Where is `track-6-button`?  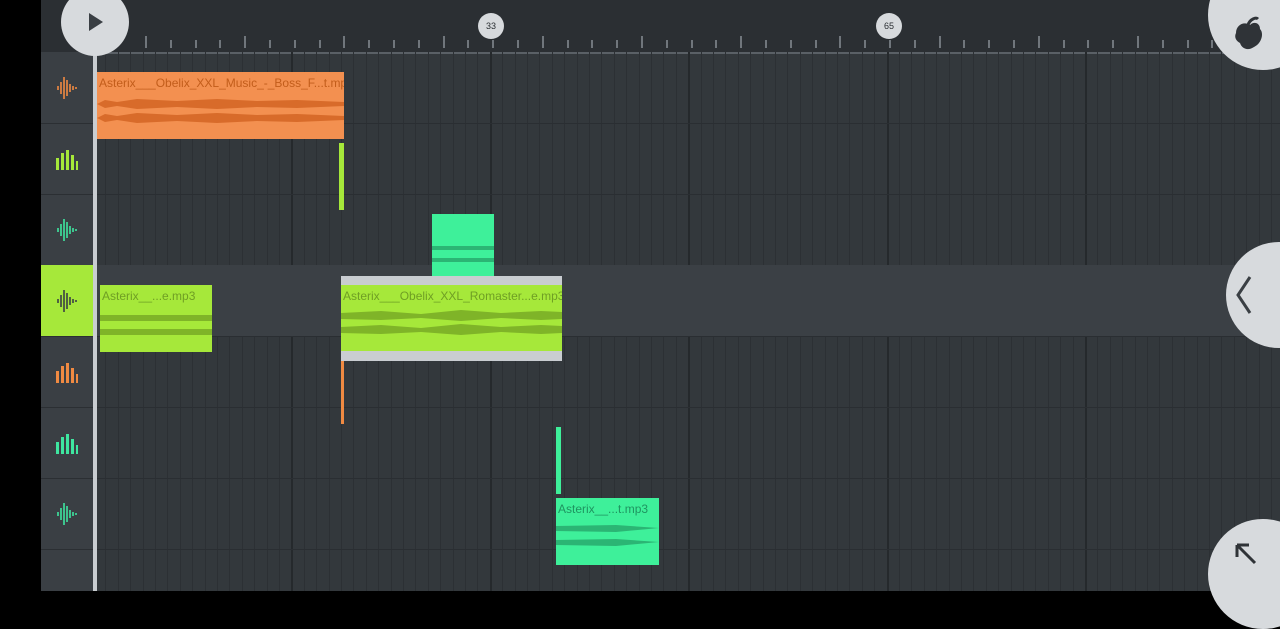
track-6-button is located at coordinates (67, 443).